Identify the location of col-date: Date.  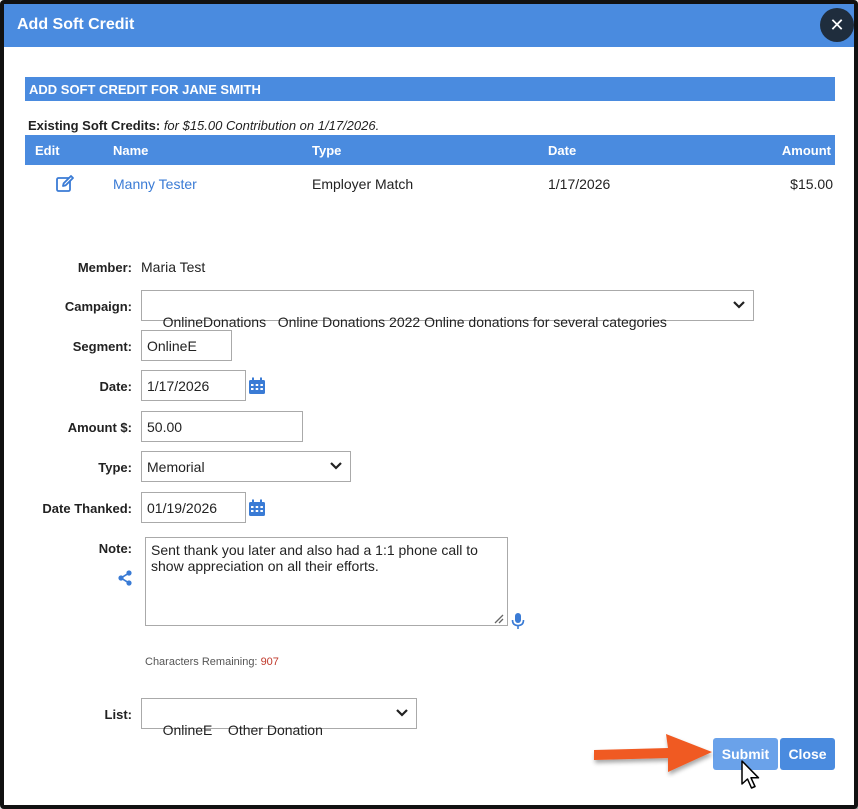
(562, 150).